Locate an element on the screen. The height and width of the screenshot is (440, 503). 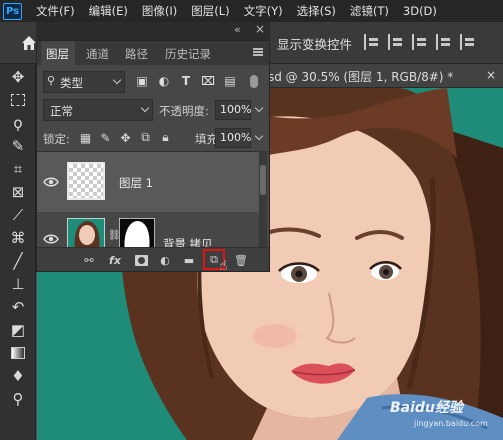
watermark-url: jingyan.baidu.com is located at coordinates (451, 423).